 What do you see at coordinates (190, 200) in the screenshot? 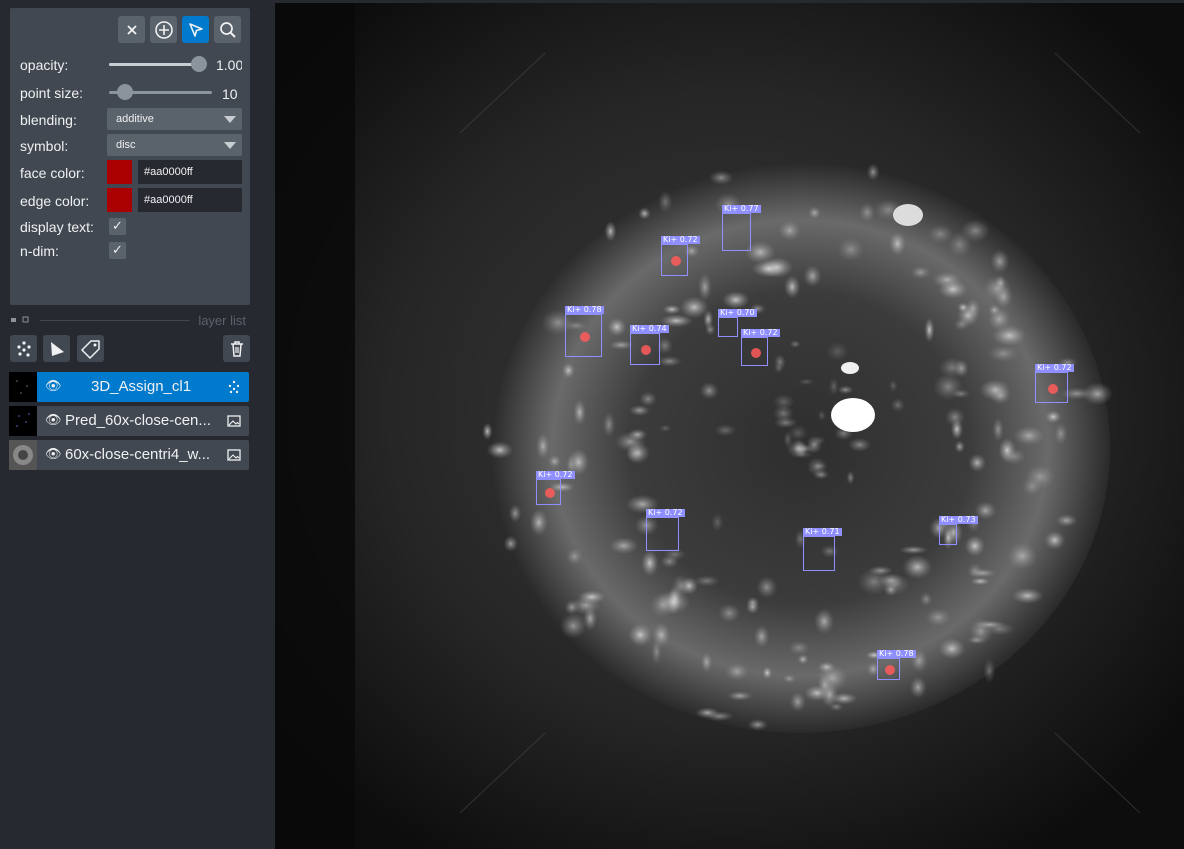
I see `edge-color-hex-input: #aa0000ff` at bounding box center [190, 200].